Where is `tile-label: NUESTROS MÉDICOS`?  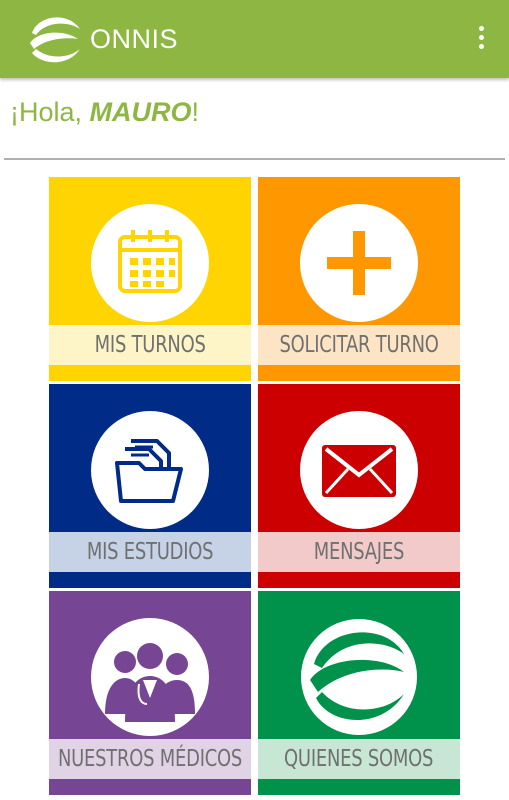
tile-label: NUESTROS MÉDICOS is located at coordinates (150, 759).